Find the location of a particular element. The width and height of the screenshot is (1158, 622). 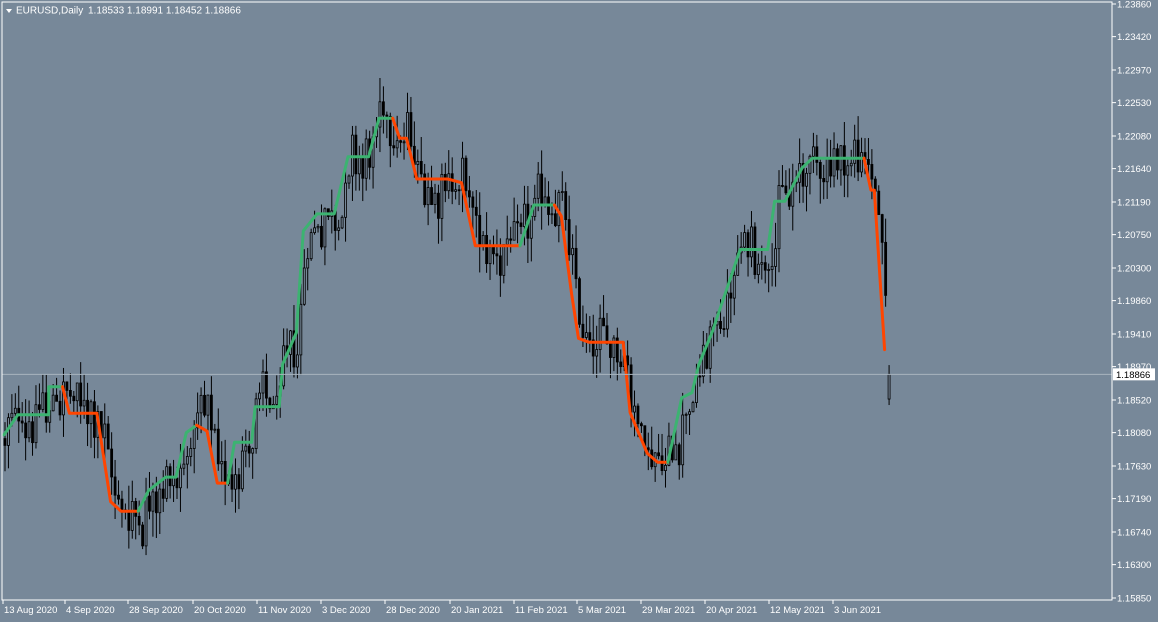

symbol-label: EURUSD,Daily is located at coordinates (49, 11).